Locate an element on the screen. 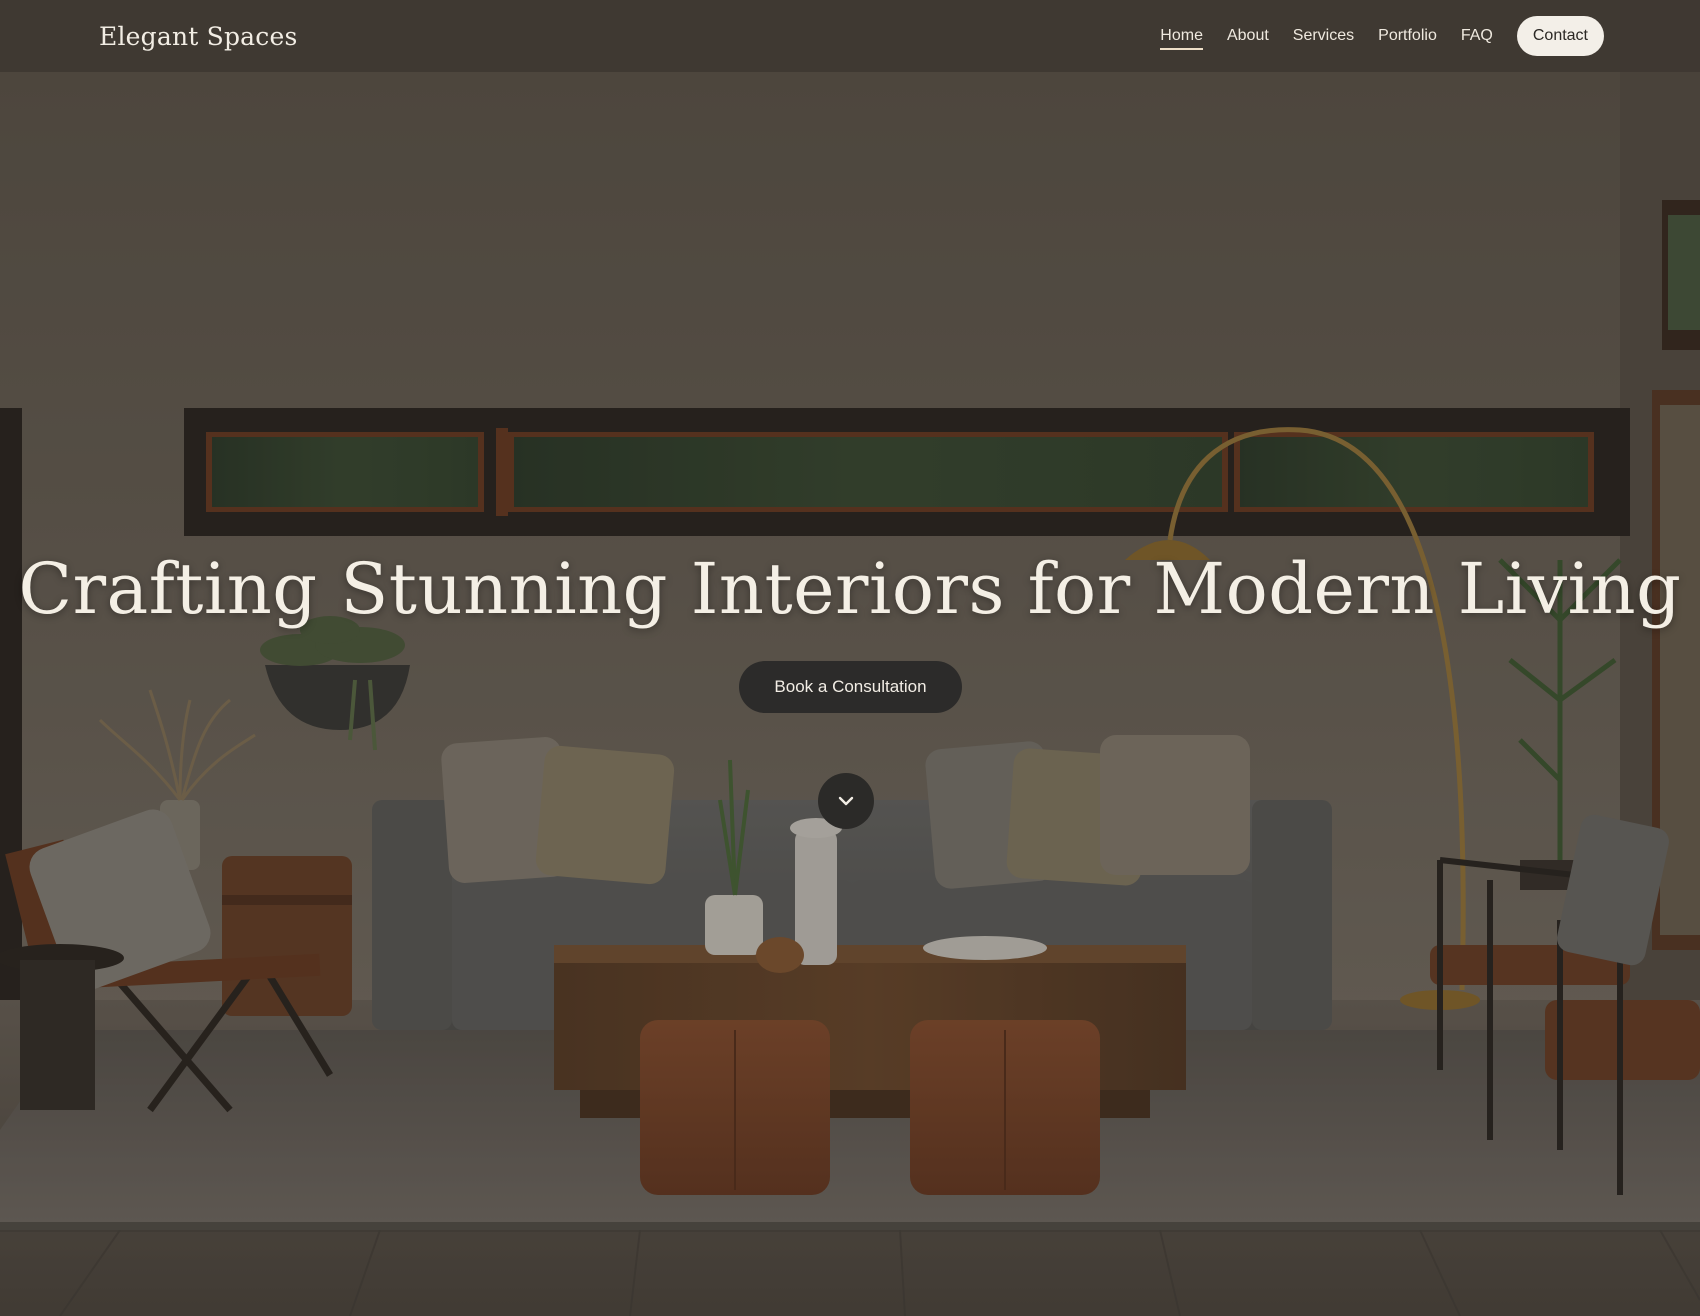  scroll-down-button is located at coordinates (846, 801).